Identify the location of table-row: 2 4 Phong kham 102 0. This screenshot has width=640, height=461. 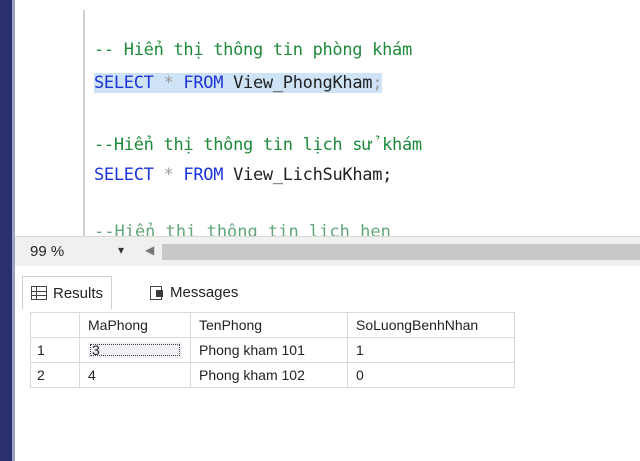
(272, 375).